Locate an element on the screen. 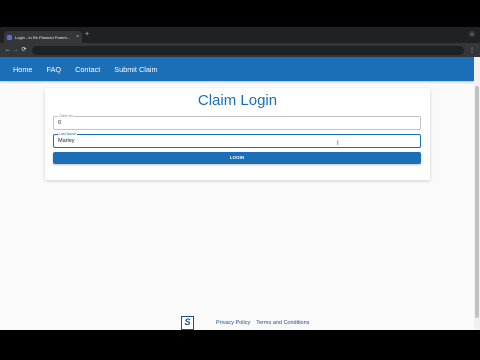 This screenshot has width=480, height=360. claim-no-field: Claim No is located at coordinates (237, 122).